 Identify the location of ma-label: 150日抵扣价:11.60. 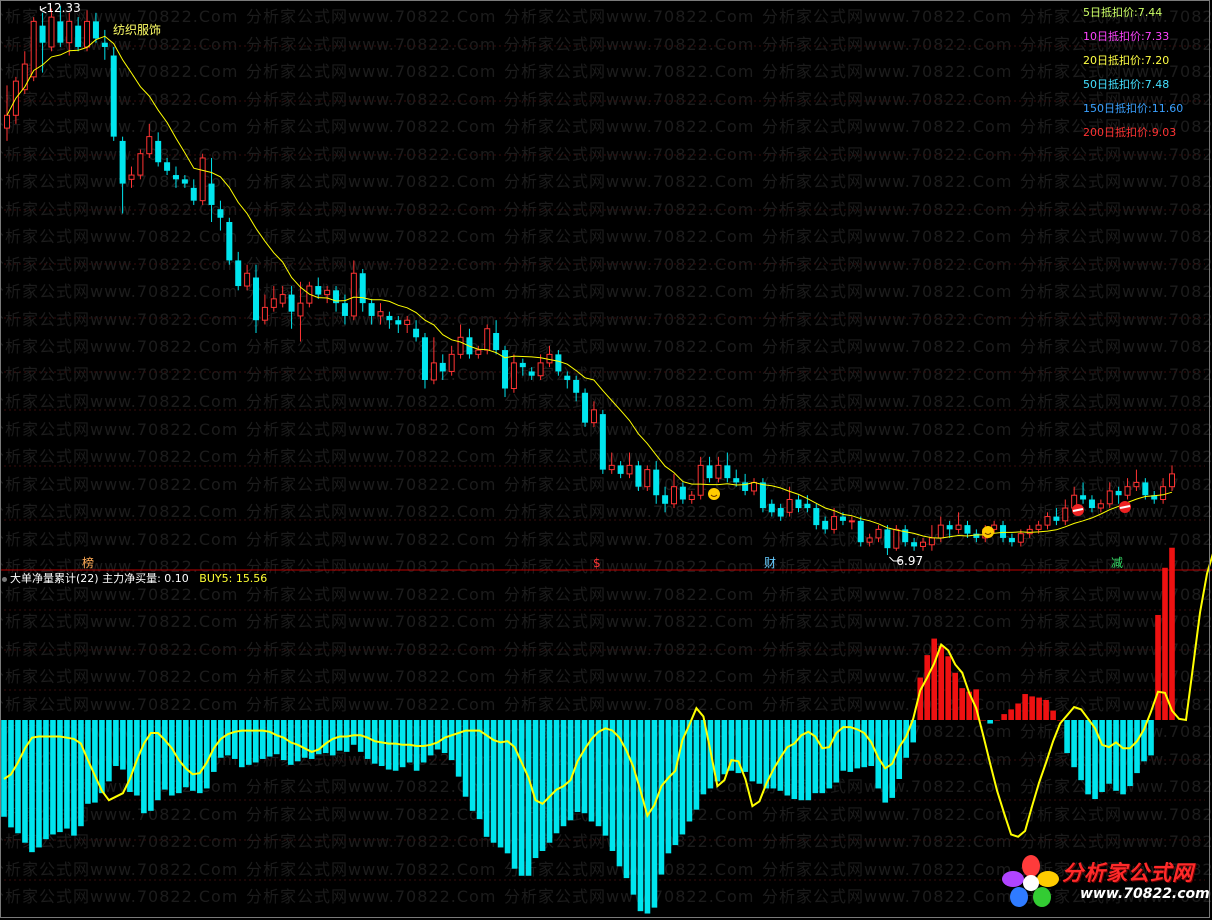
(1133, 108).